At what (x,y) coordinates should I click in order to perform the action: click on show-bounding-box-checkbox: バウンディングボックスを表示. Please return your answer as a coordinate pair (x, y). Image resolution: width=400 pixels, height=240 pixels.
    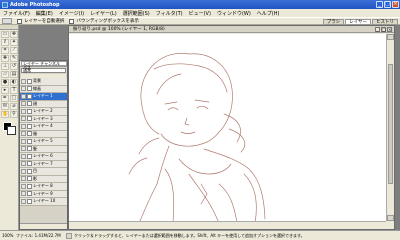
    Looking at the image, I should click on (104, 21).